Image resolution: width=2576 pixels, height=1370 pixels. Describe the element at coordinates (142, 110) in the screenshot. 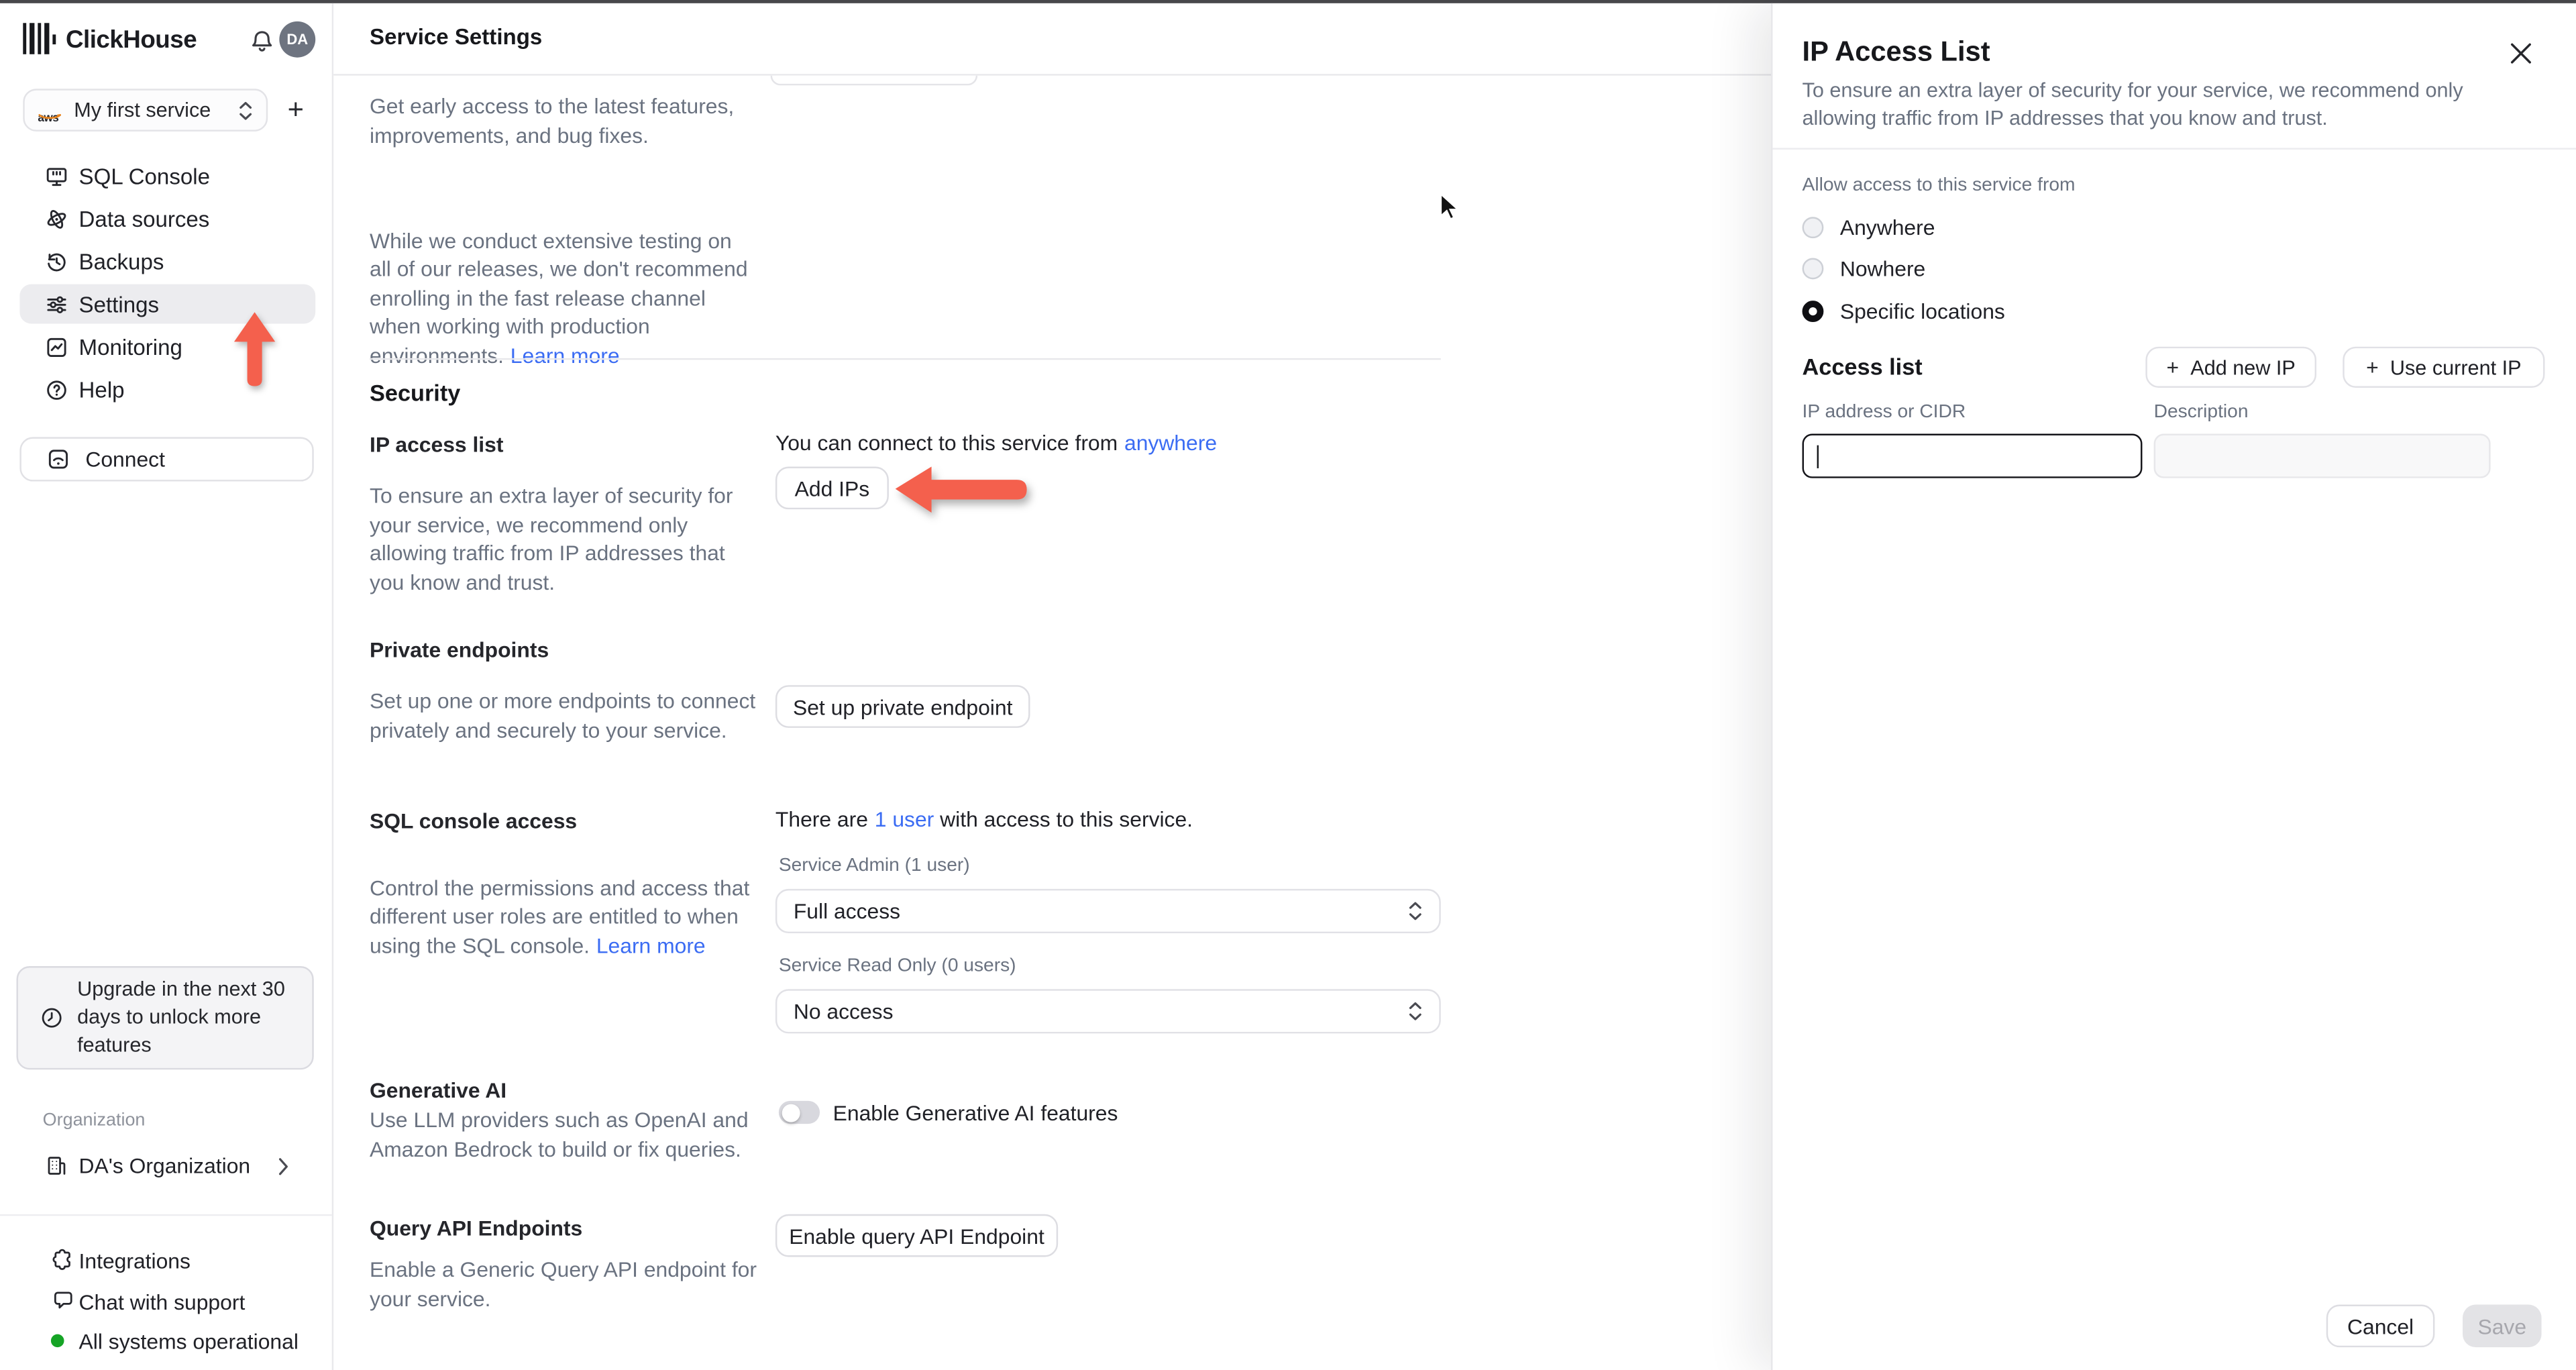

I see `selected-service-name: My first service` at that location.